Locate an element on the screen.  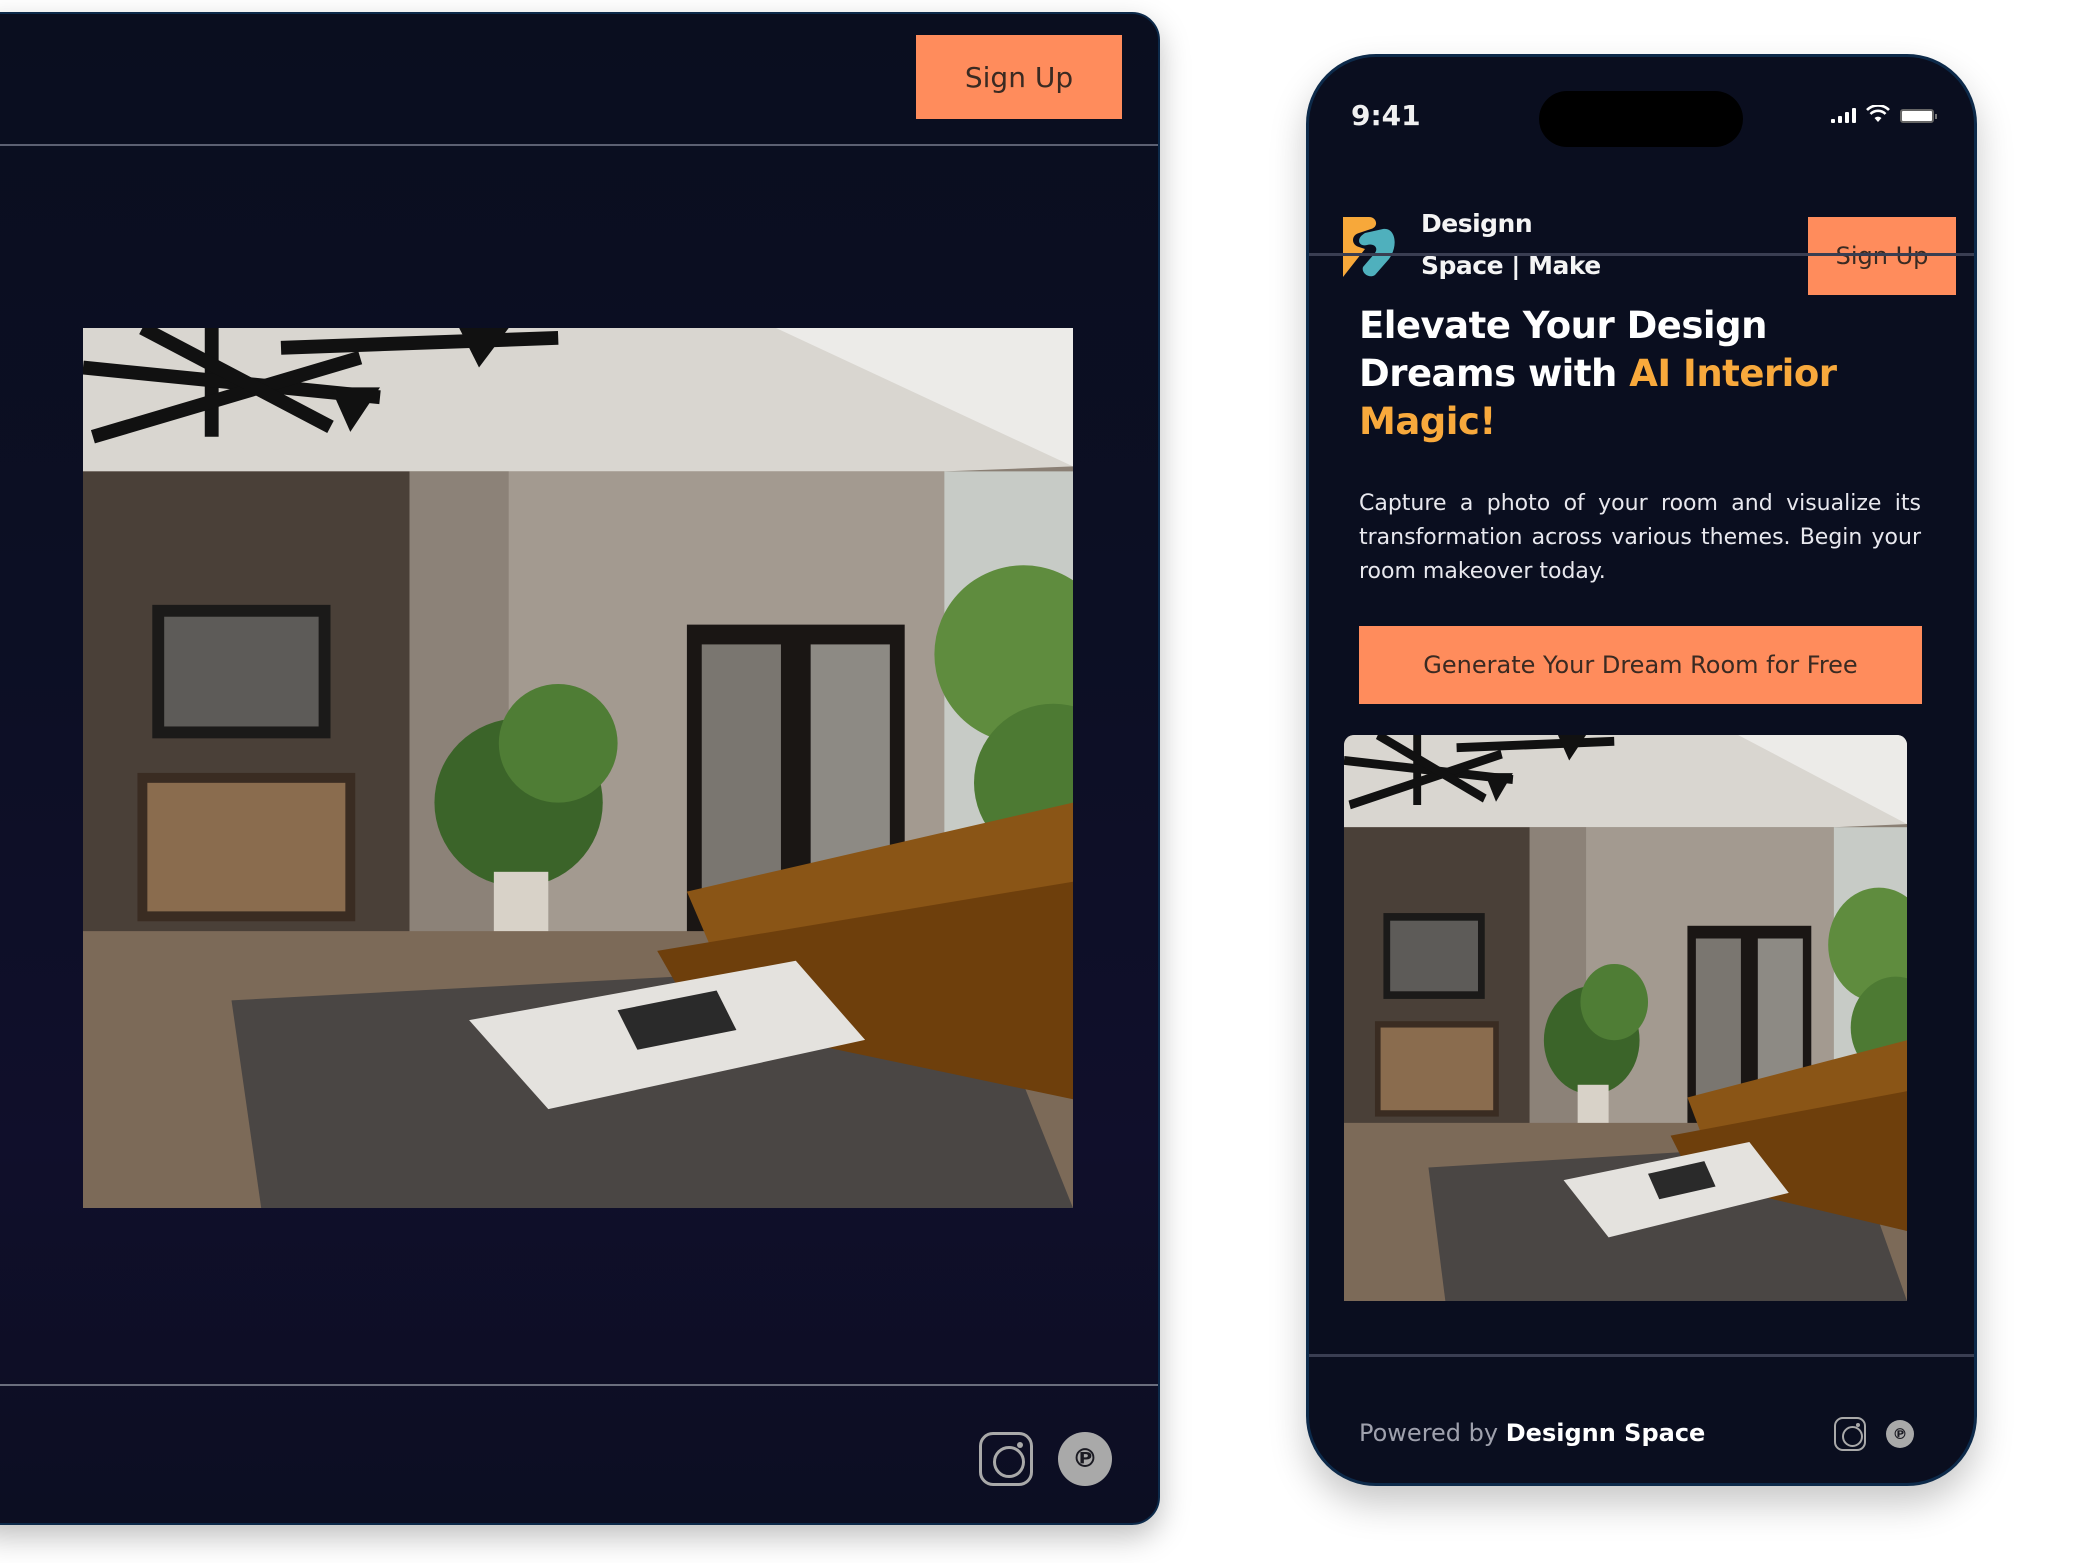
status-bar: 9:41 is located at coordinates (1641, 112).